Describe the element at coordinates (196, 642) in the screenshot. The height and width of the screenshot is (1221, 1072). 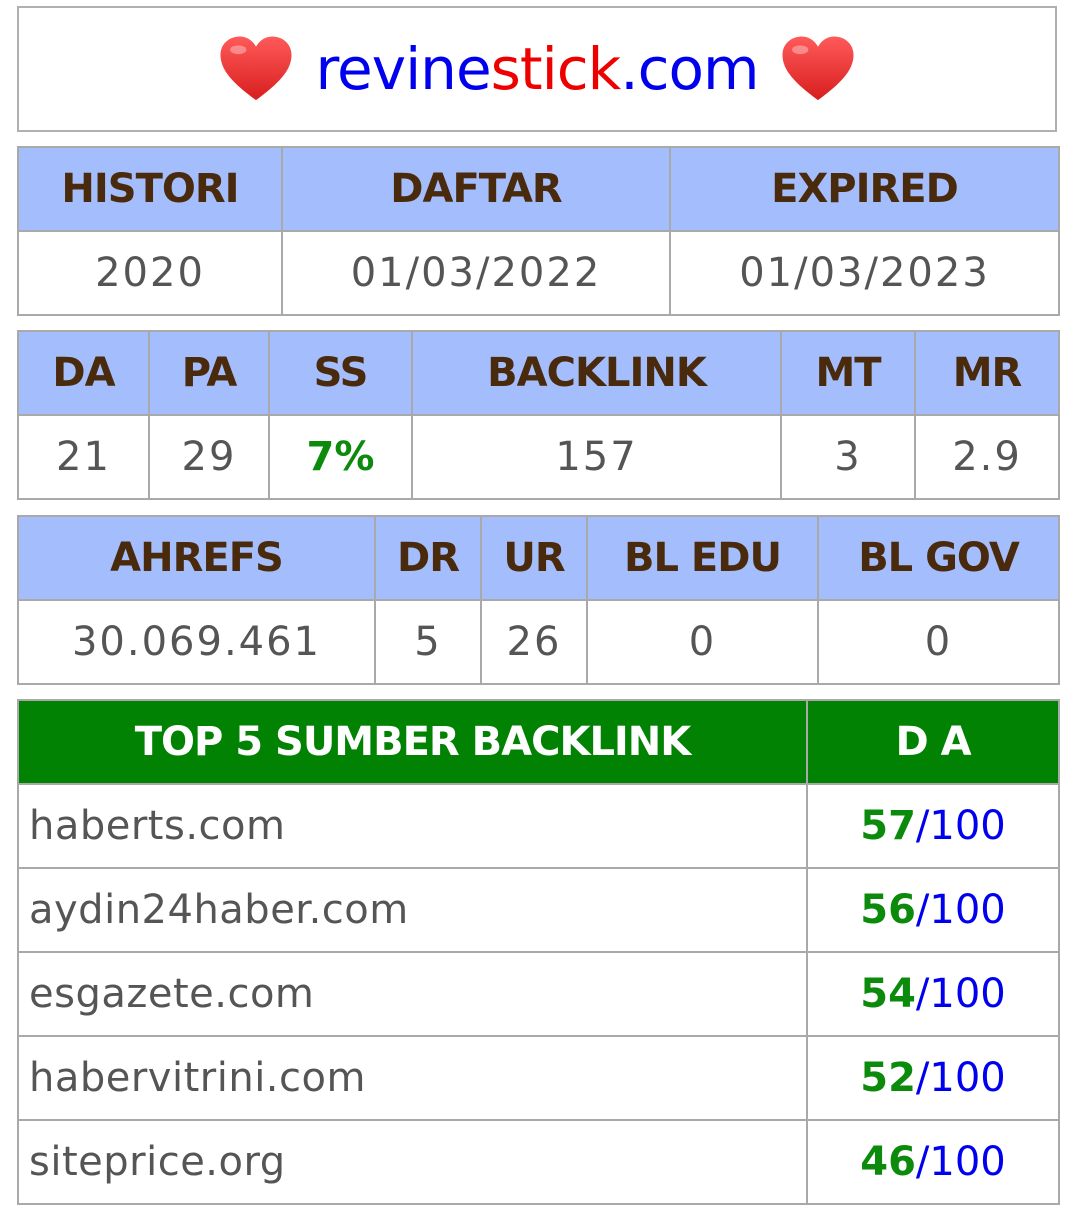
I see `value-ahrefs: 30.069.461` at that location.